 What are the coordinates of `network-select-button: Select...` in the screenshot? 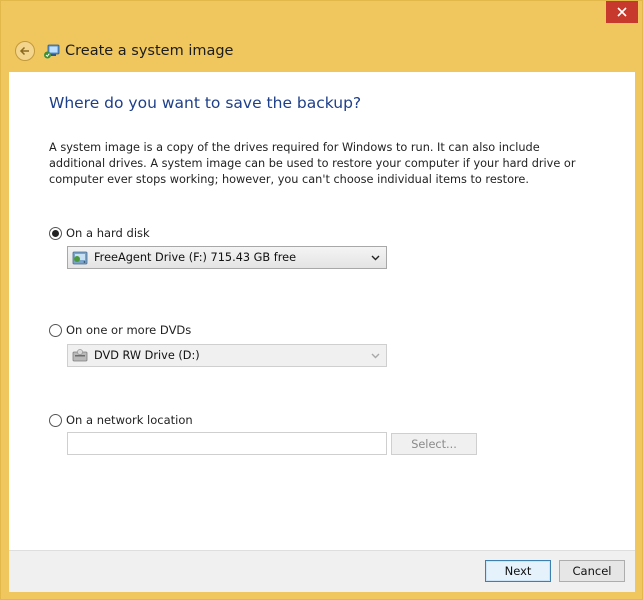 It's located at (434, 444).